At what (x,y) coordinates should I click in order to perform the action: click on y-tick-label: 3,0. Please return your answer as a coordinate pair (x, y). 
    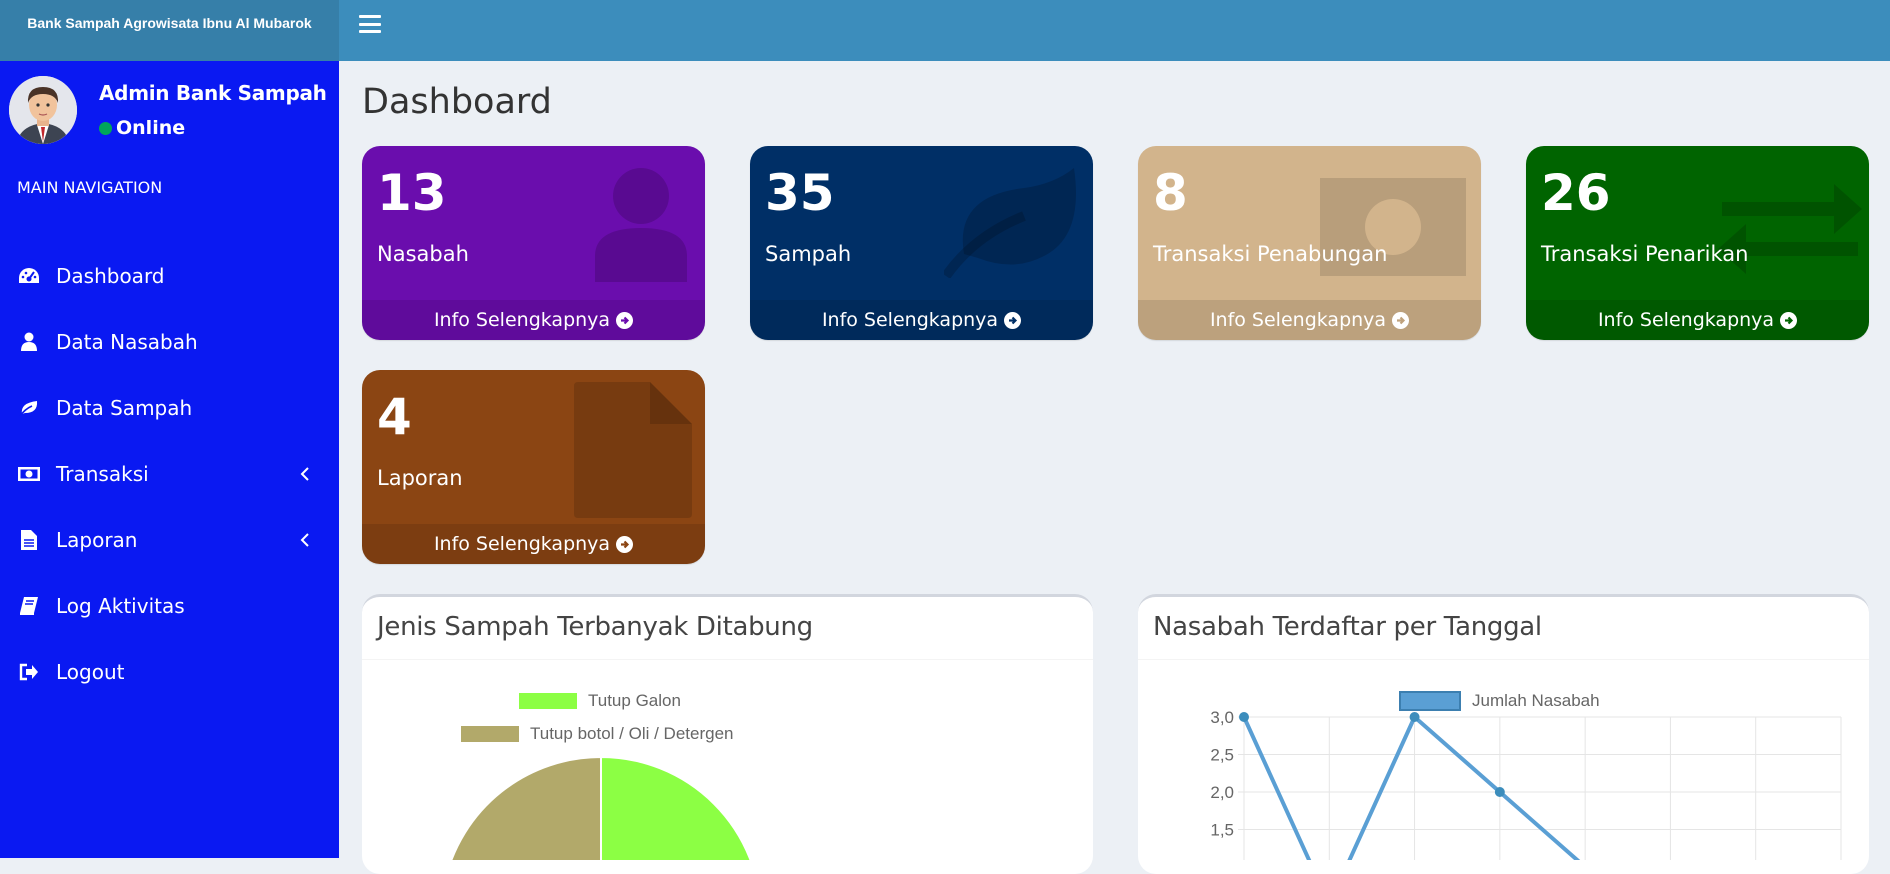
    Looking at the image, I should click on (1222, 717).